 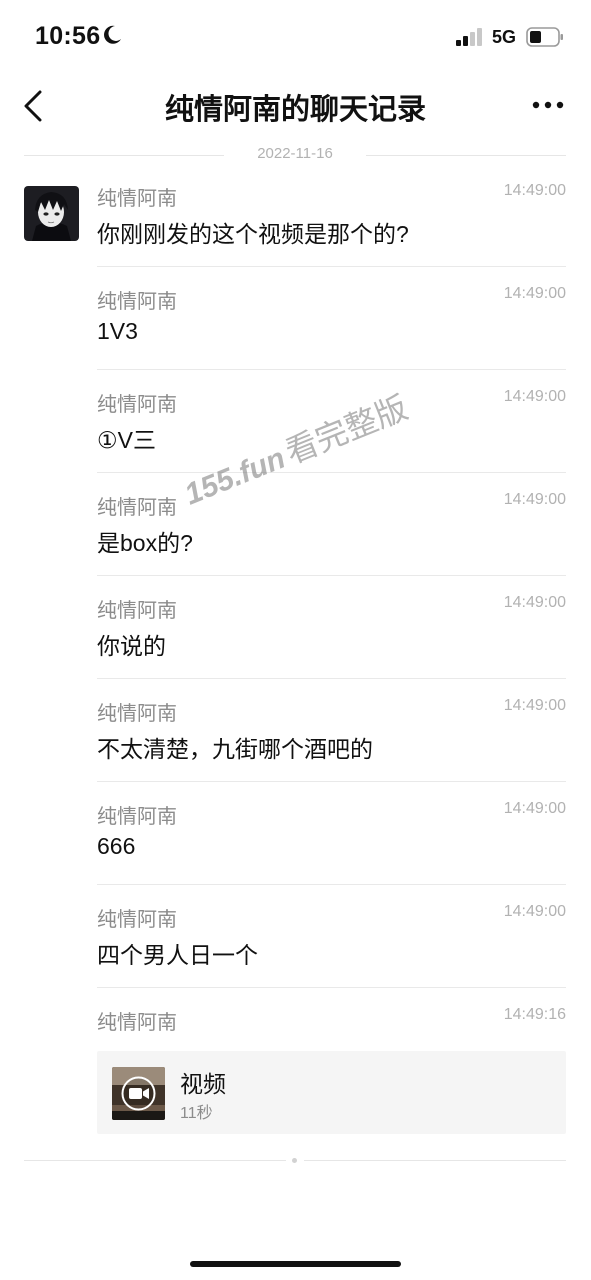 I want to click on message-text: ①V三, so click(x=126, y=440).